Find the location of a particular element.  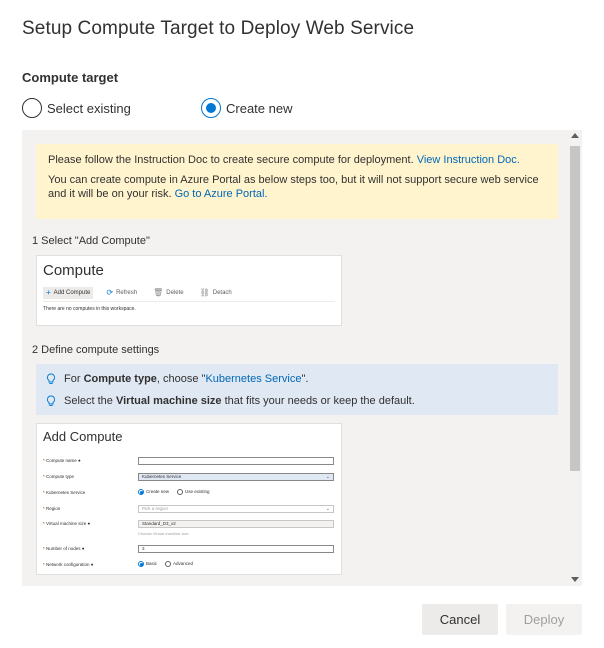

scroll-up-arrow-icon is located at coordinates (575, 135).